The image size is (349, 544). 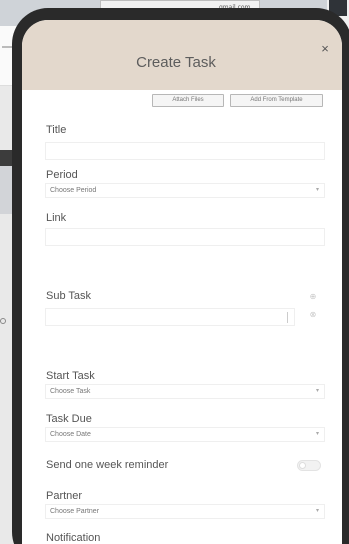 I want to click on subtask-divider, so click(x=287, y=317).